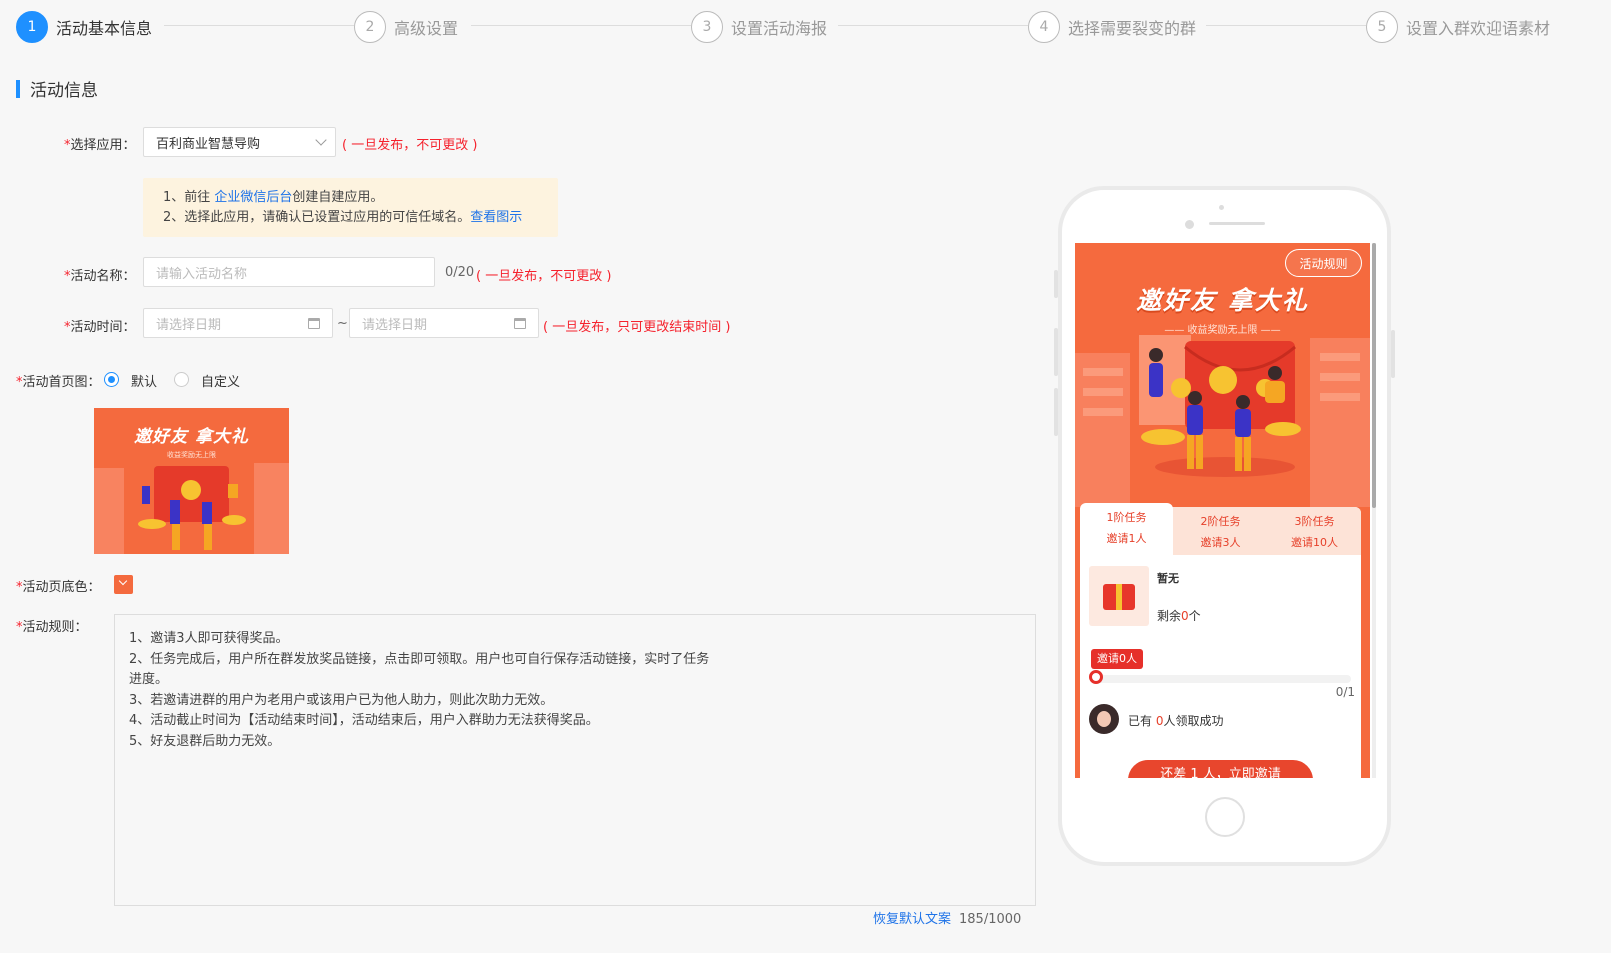 The height and width of the screenshot is (953, 1611). What do you see at coordinates (544, 276) in the screenshot?
I see `name-note: ( 一旦发布，不可更改 )` at bounding box center [544, 276].